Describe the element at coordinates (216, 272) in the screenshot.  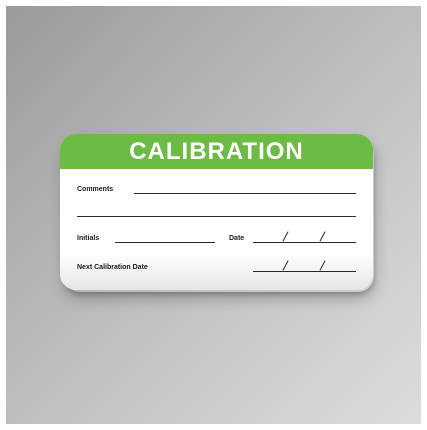
I see `label-gloss` at that location.